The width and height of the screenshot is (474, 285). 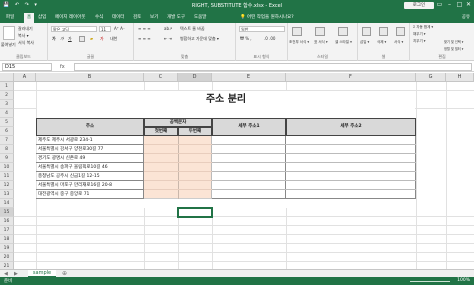 What do you see at coordinates (82, 39) in the screenshot?
I see `border-icon` at bounding box center [82, 39].